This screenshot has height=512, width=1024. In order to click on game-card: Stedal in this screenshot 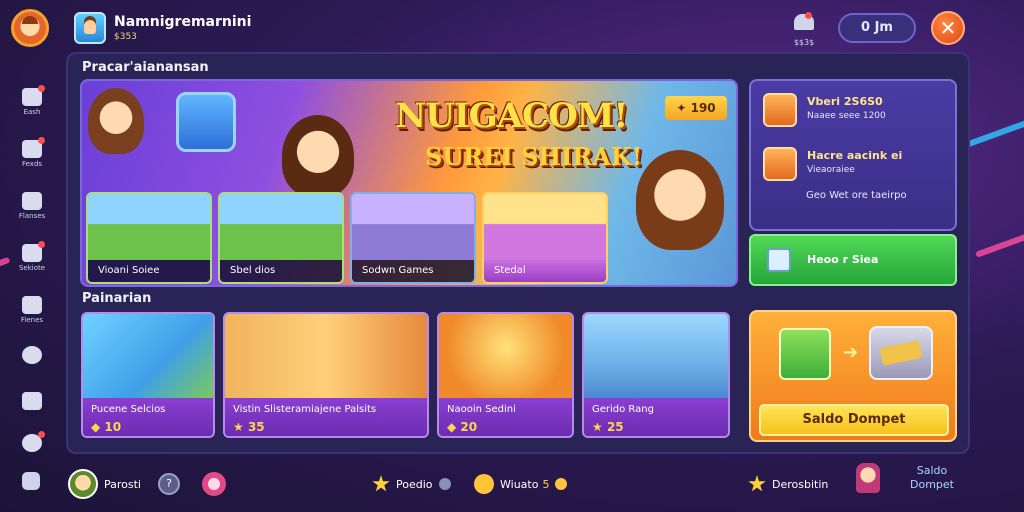, I will do `click(545, 238)`.